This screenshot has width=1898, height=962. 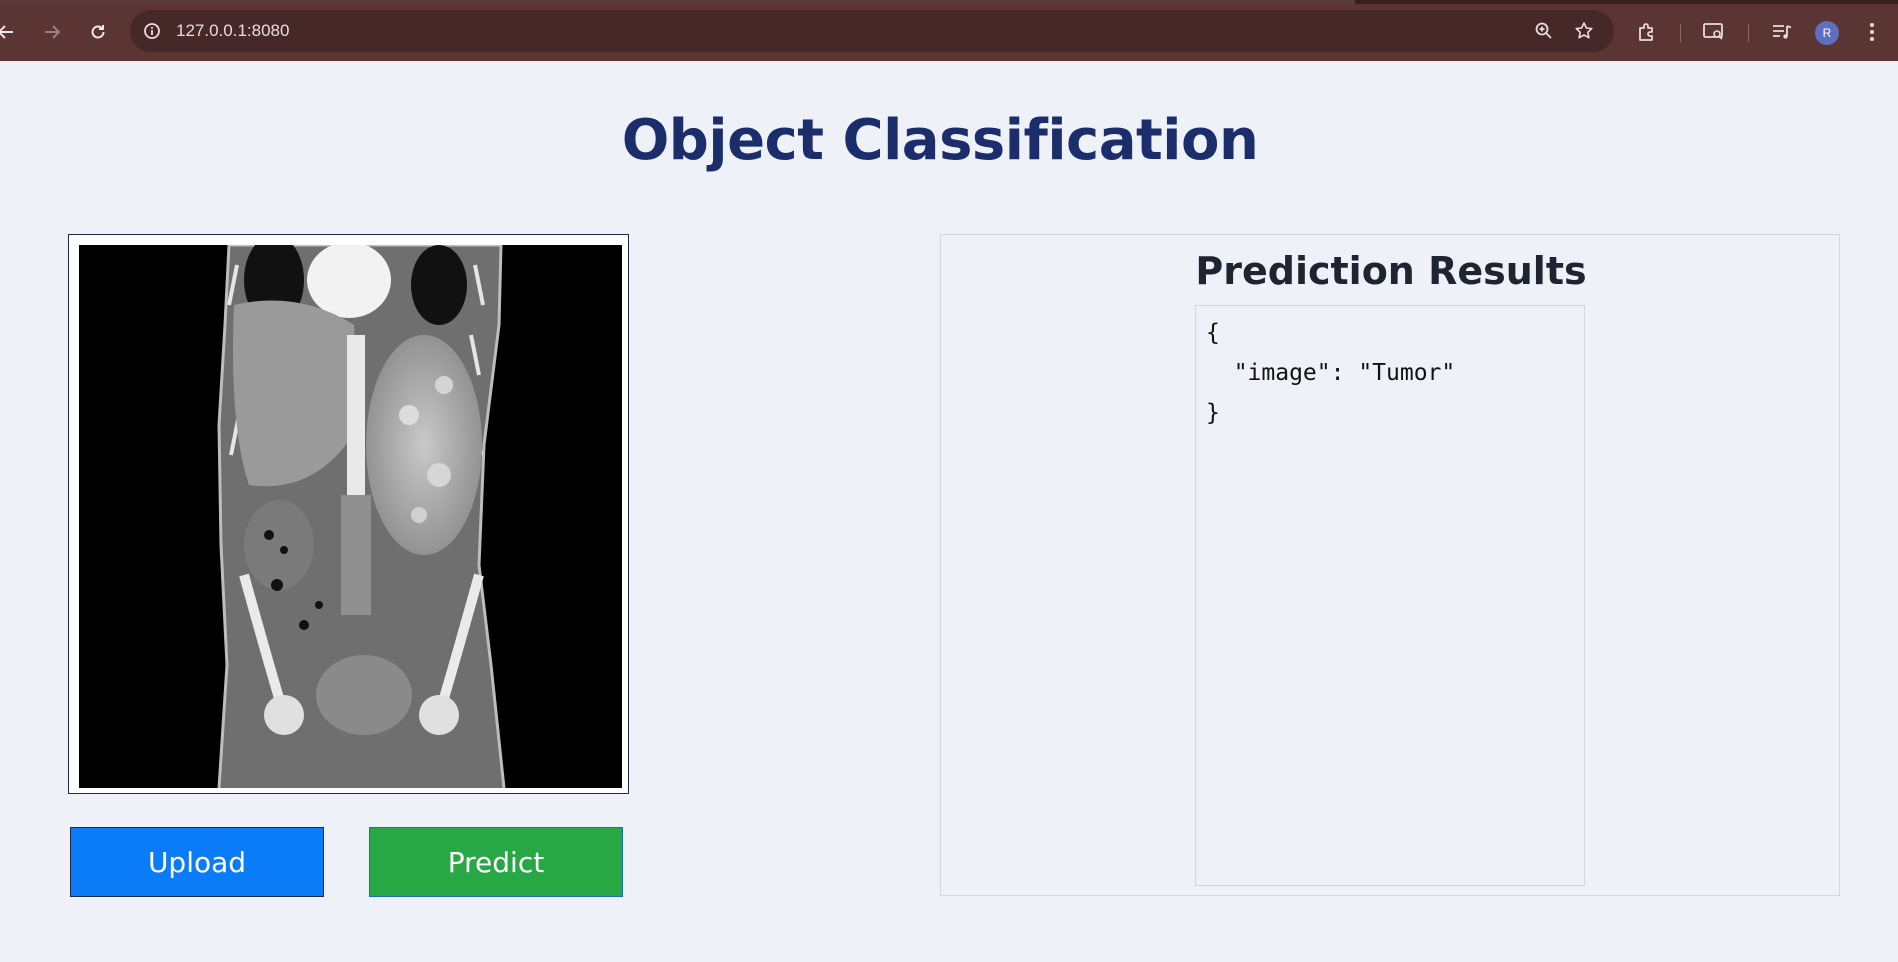 What do you see at coordinates (1390, 595) in the screenshot?
I see `results-output: { "image": "Tumor" }` at bounding box center [1390, 595].